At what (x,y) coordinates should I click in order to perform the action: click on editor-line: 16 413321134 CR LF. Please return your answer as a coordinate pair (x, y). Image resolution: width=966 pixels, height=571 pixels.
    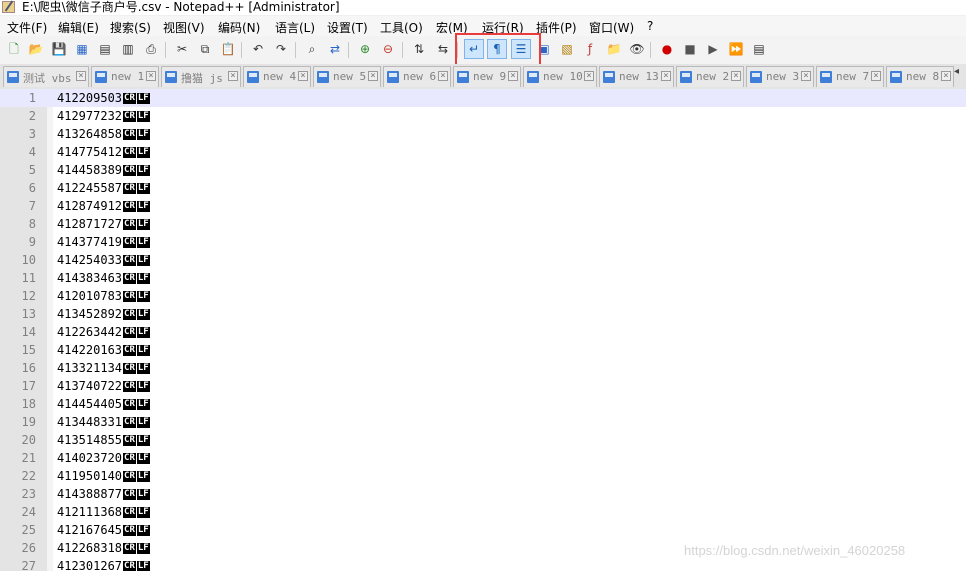
    Looking at the image, I should click on (483, 368).